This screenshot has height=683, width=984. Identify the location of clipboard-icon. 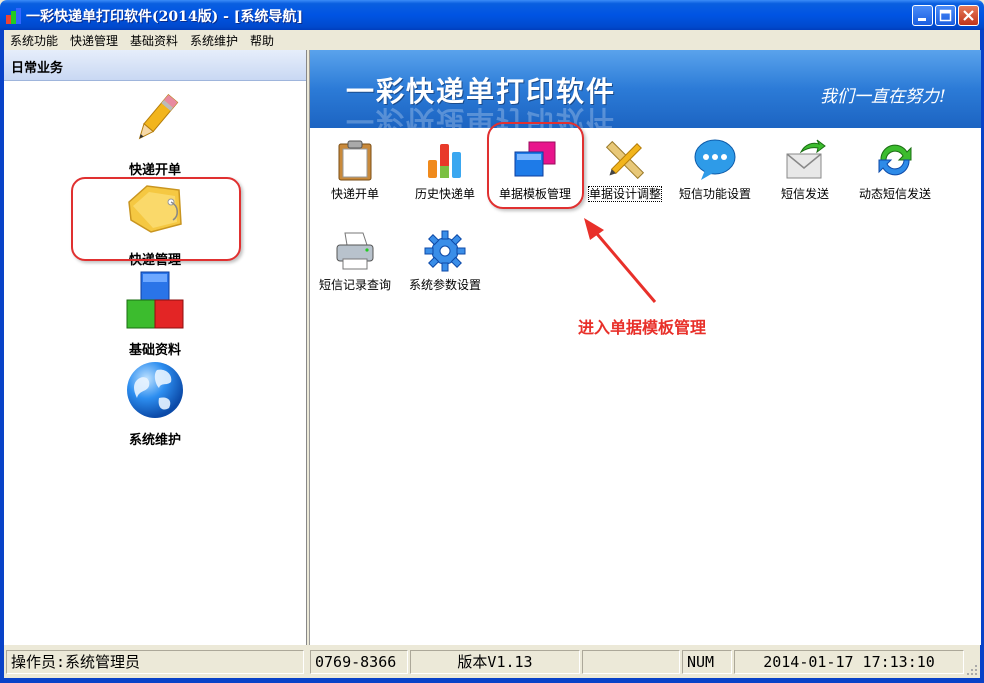
(355, 160).